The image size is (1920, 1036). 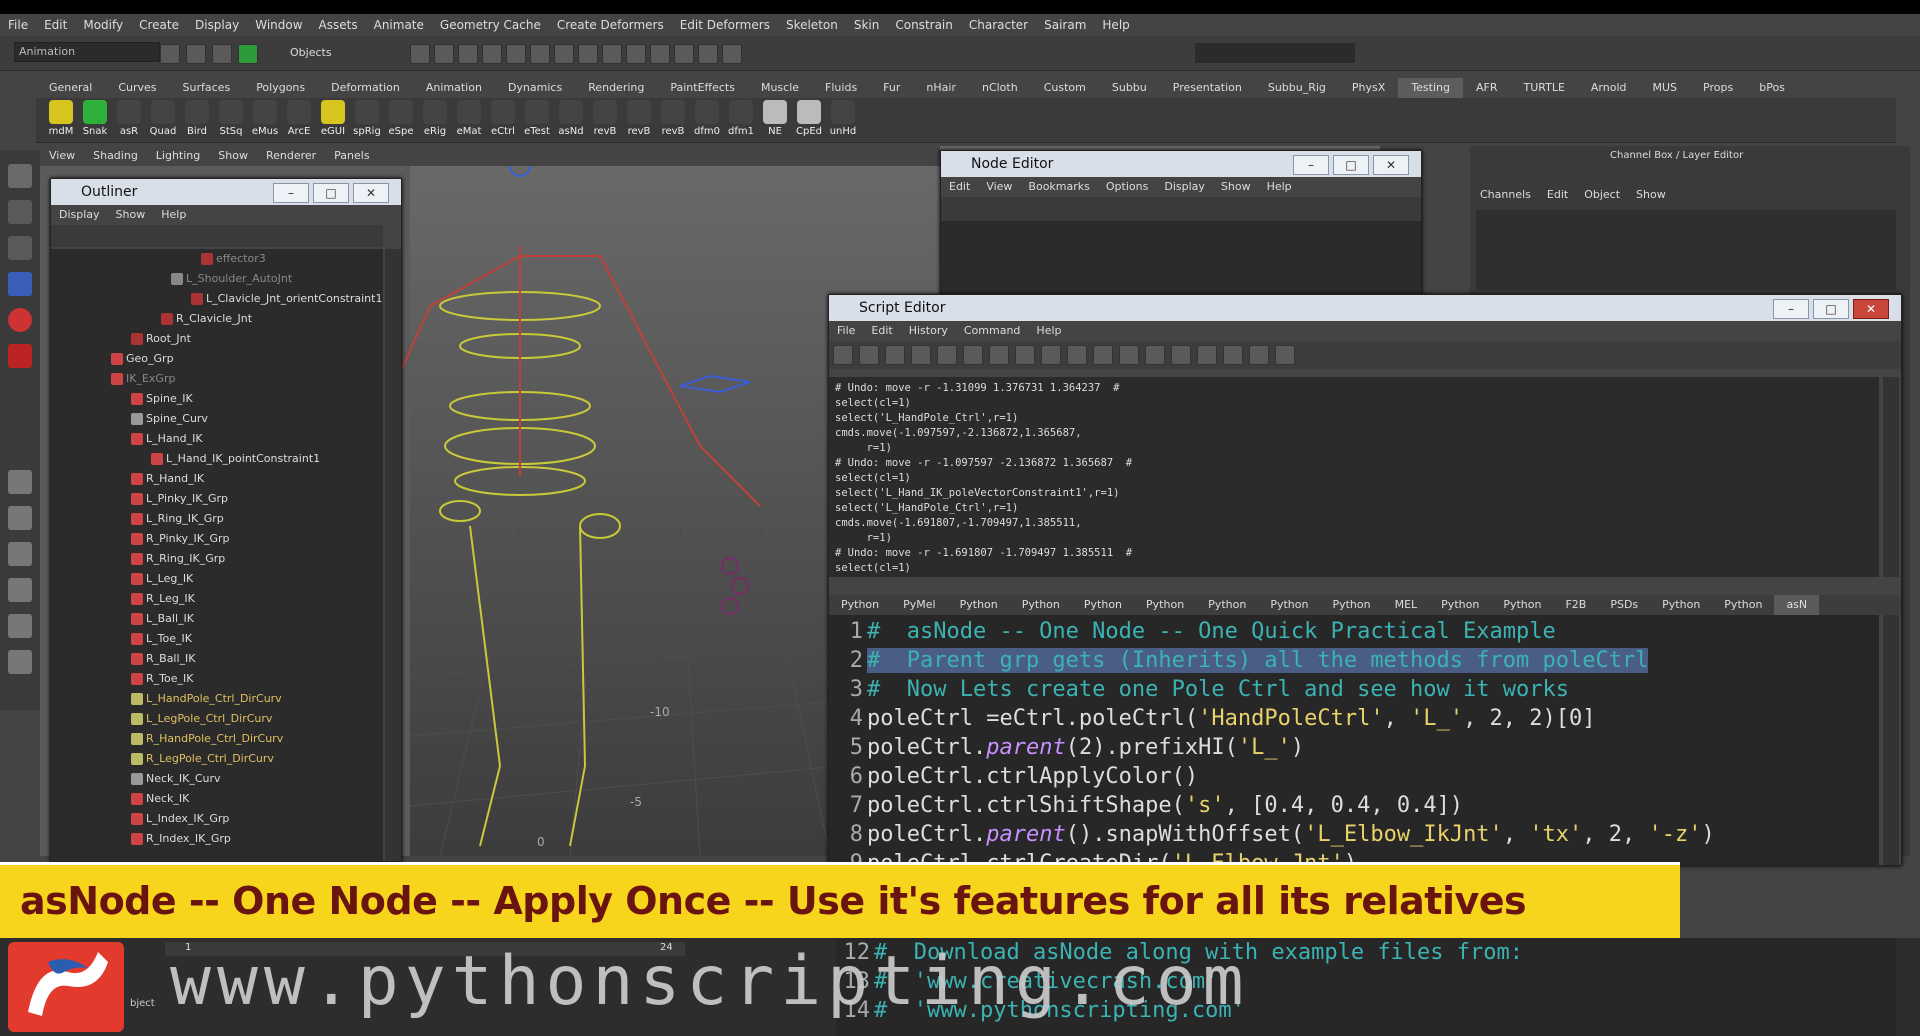 What do you see at coordinates (1000, 88) in the screenshot?
I see `shelf-tab-ncloth: nCloth` at bounding box center [1000, 88].